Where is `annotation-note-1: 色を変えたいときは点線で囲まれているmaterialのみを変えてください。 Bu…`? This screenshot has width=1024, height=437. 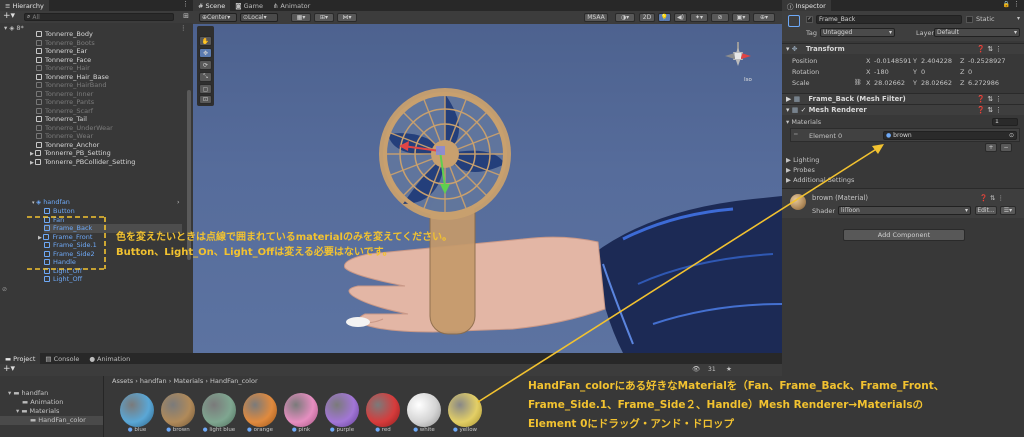
annotation-note-1: 色を変えたいときは点線で囲まれているmaterialのみを変えてください。 Bu… is located at coordinates (284, 245).